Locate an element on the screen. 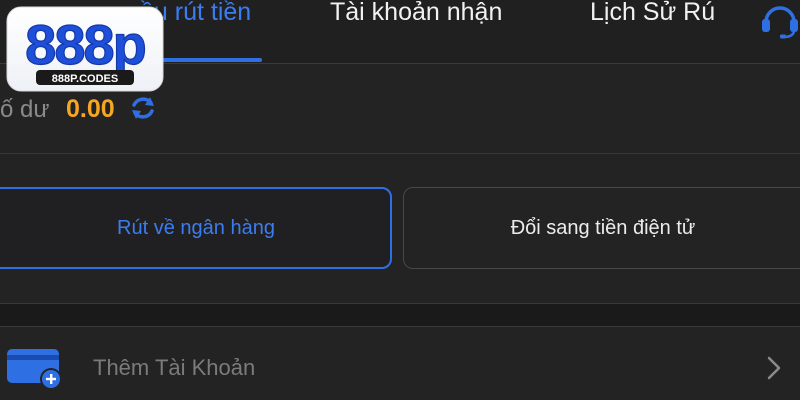 The height and width of the screenshot is (400, 800). withdraw-to-bank-button: Rút về ngân hàng is located at coordinates (196, 228).